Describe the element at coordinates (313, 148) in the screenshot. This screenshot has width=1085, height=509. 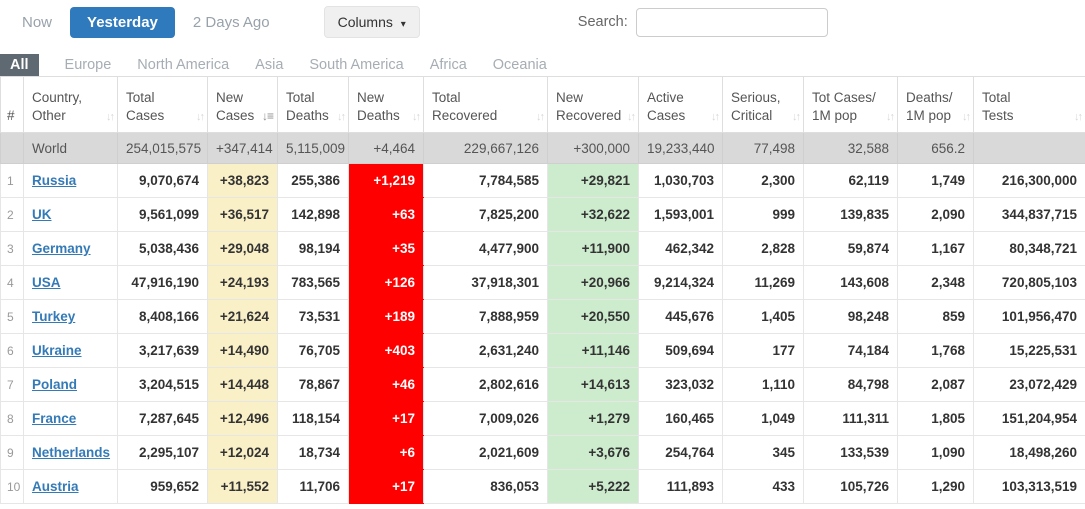
I see `world-total-deaths-cell: 5,115,009` at that location.